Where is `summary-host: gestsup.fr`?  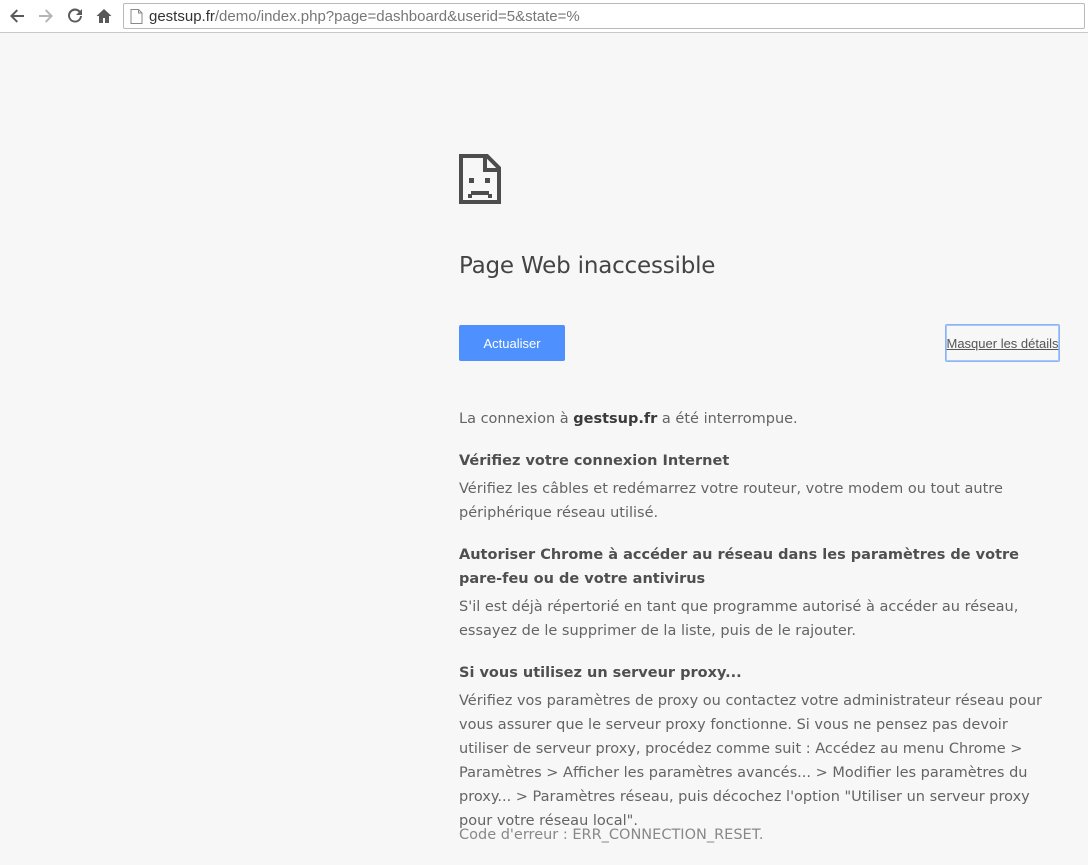 summary-host: gestsup.fr is located at coordinates (615, 419).